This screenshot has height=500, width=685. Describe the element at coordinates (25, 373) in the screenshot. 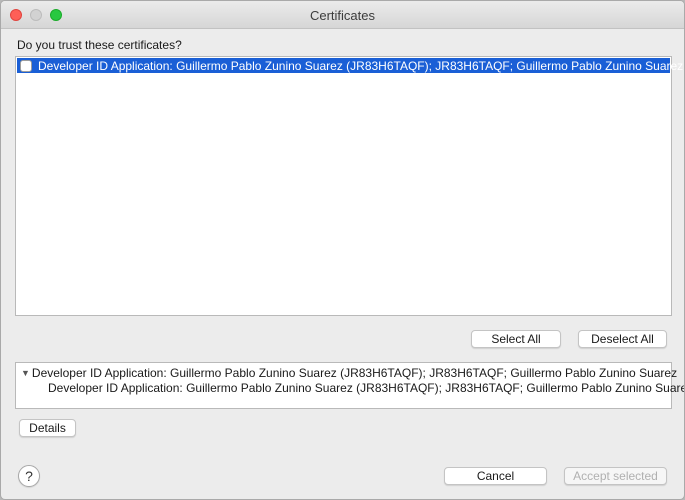

I see `triangle-down-icon: ▼` at that location.